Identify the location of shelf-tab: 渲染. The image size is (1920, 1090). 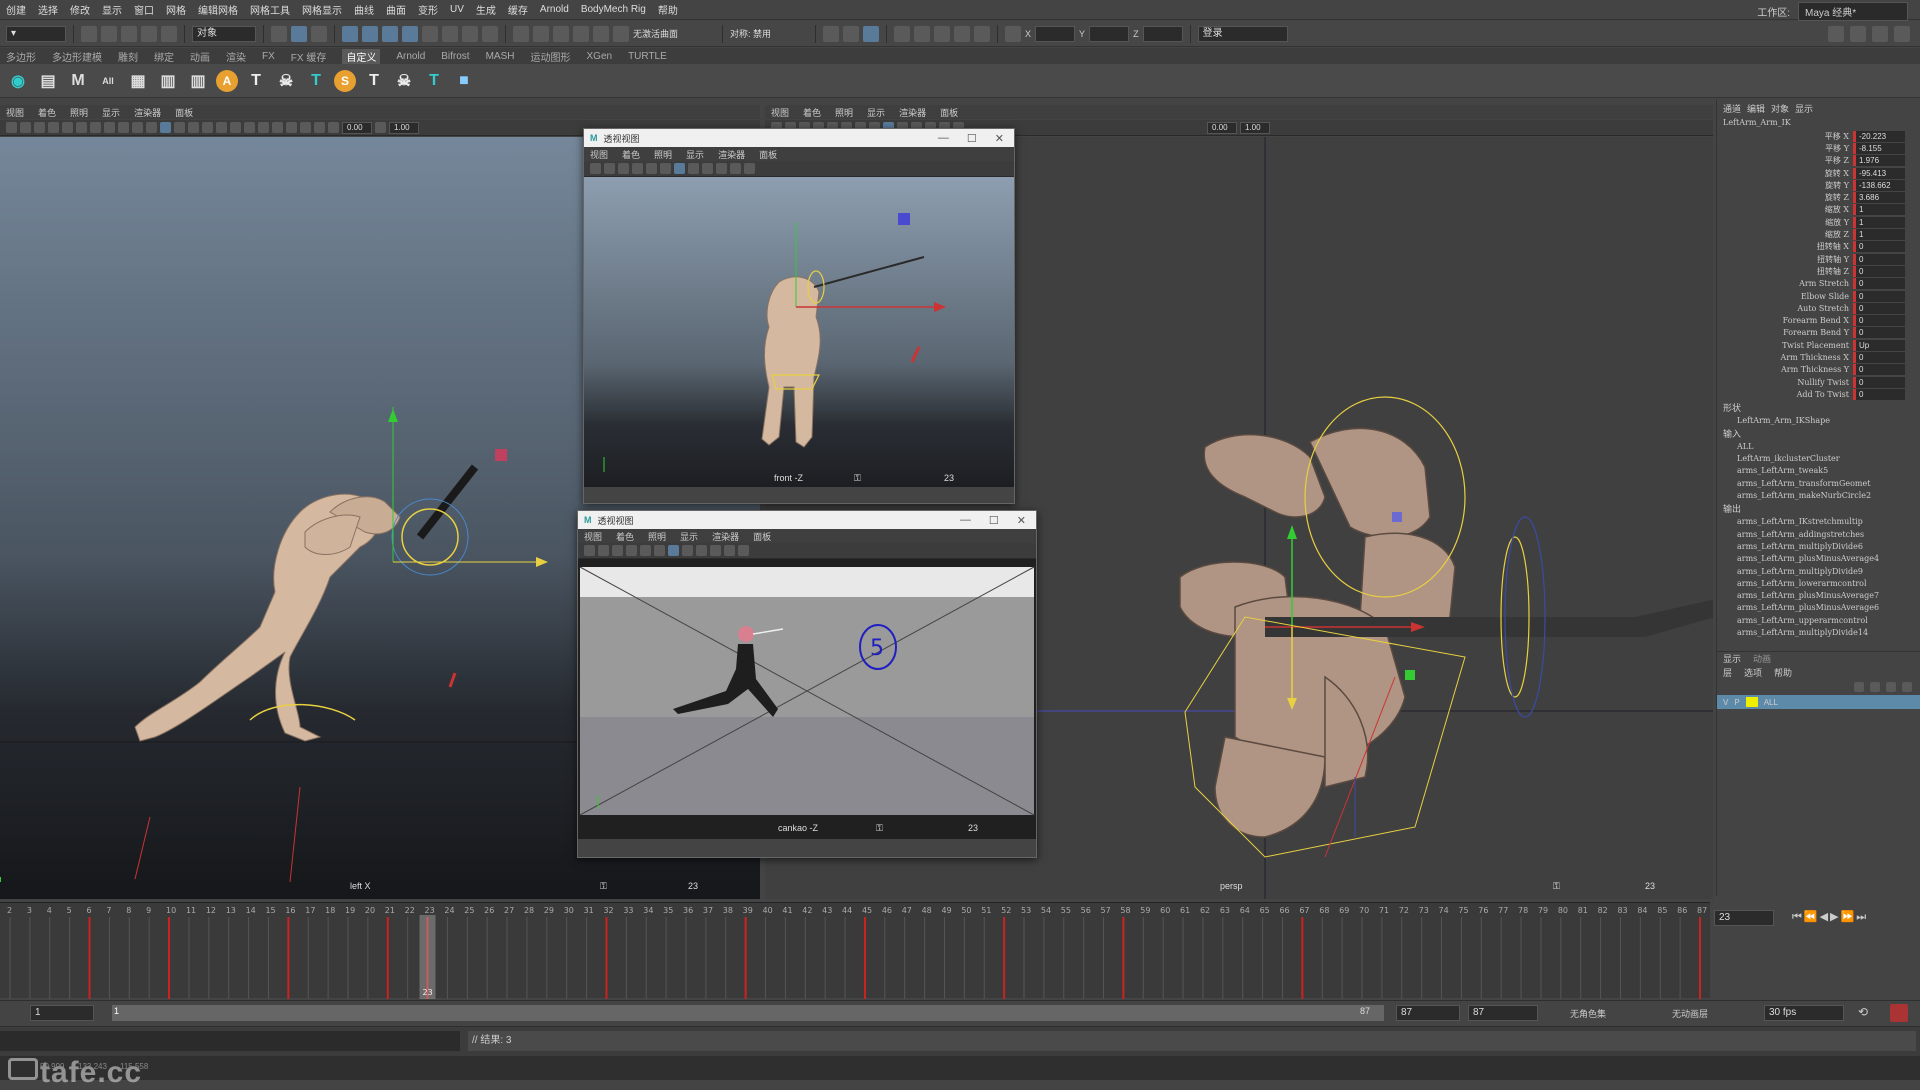
(236, 56).